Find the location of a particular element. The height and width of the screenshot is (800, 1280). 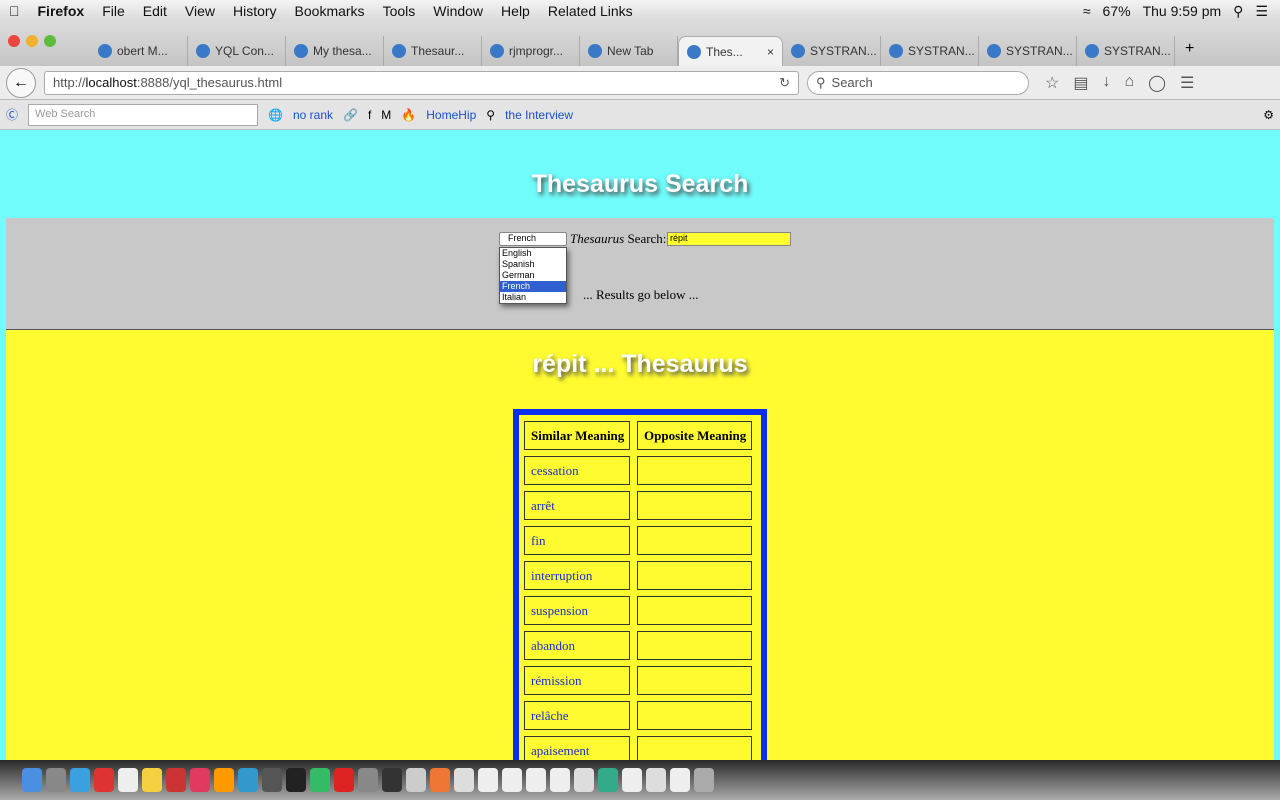

battery-percent: 67% is located at coordinates (1117, 11).